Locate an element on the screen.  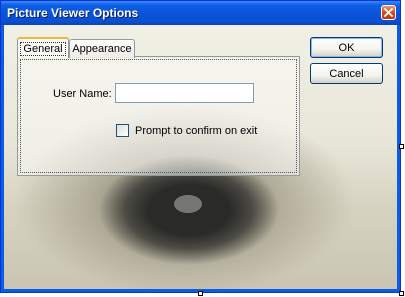
ok-button-label: OK is located at coordinates (346, 47).